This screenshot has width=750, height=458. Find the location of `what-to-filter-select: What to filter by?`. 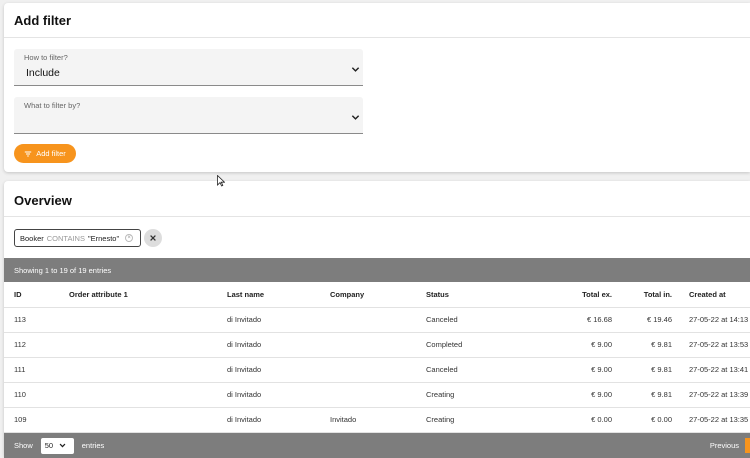

what-to-filter-select: What to filter by? is located at coordinates (188, 115).